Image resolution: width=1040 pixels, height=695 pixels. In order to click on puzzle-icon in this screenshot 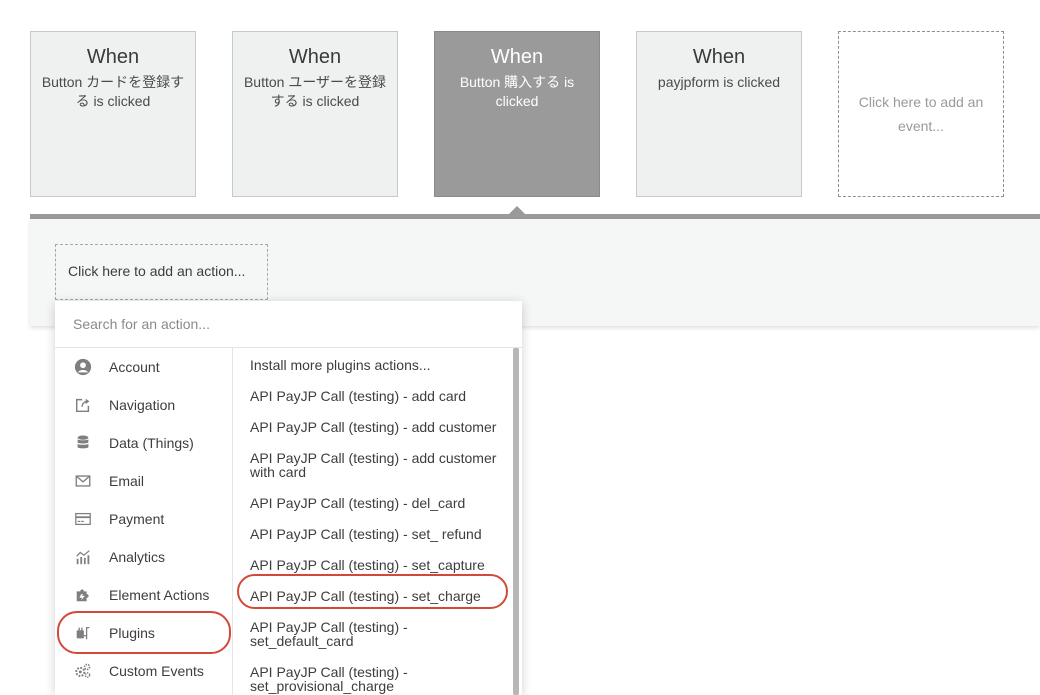, I will do `click(83, 595)`.